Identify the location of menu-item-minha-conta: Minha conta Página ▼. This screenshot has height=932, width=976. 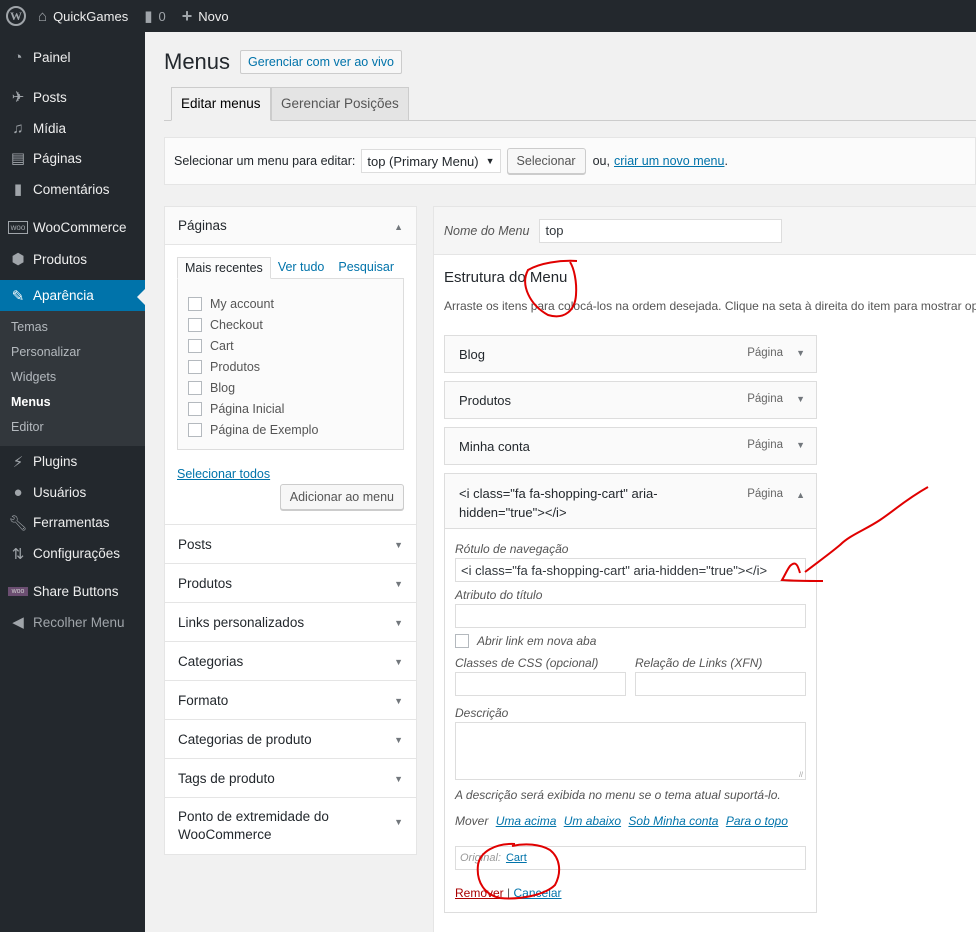
(630, 446).